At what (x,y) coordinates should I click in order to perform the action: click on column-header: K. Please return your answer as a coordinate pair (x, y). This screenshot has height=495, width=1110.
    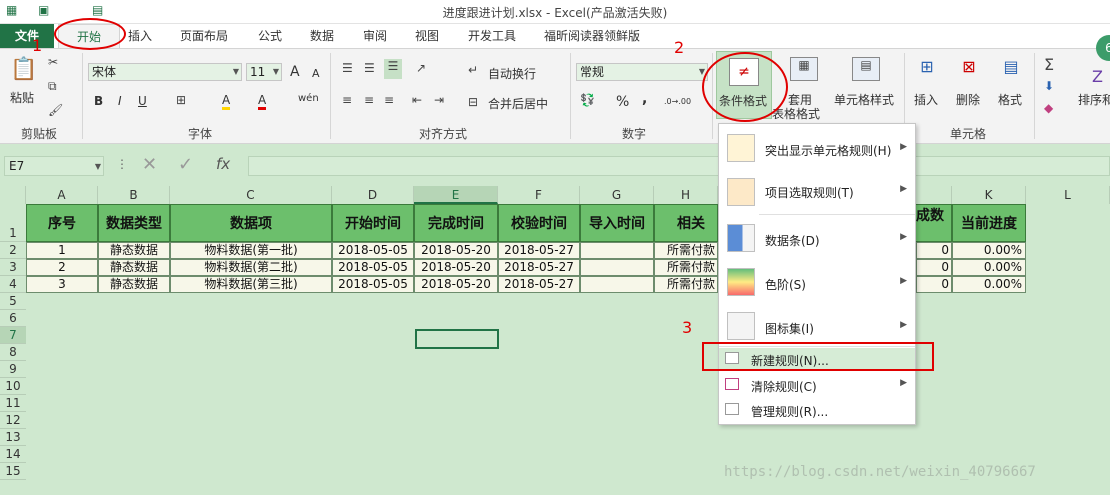
    Looking at the image, I should click on (989, 195).